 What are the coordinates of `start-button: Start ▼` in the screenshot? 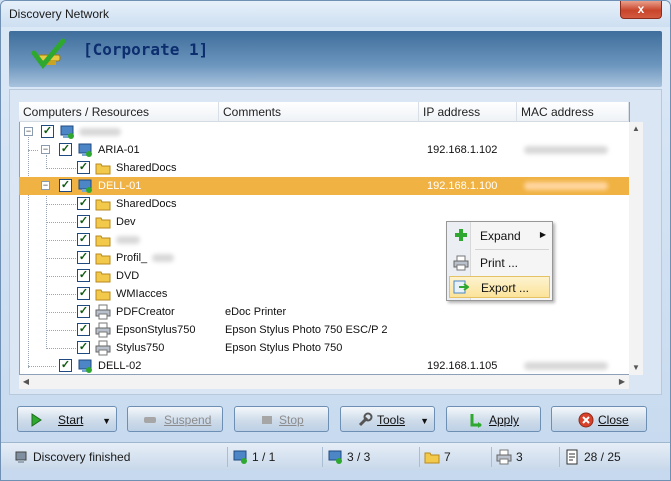 It's located at (67, 419).